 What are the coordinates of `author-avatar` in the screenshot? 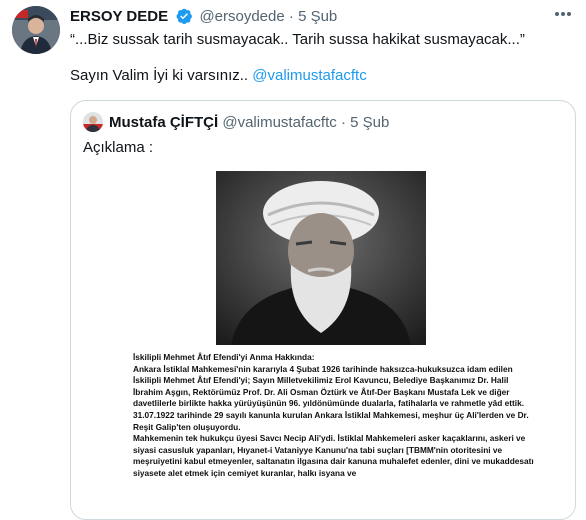 It's located at (36, 30).